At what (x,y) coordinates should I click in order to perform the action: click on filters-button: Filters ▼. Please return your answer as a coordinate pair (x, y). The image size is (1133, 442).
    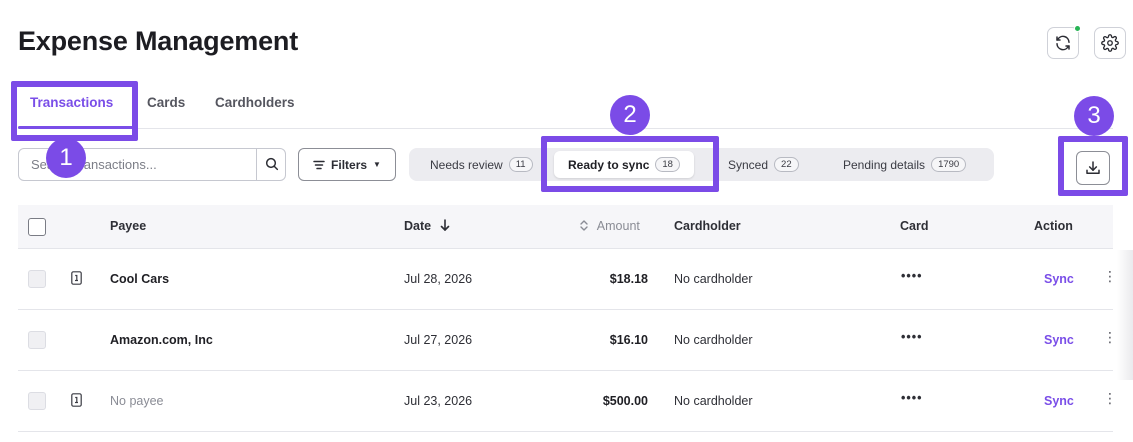
    Looking at the image, I should click on (347, 164).